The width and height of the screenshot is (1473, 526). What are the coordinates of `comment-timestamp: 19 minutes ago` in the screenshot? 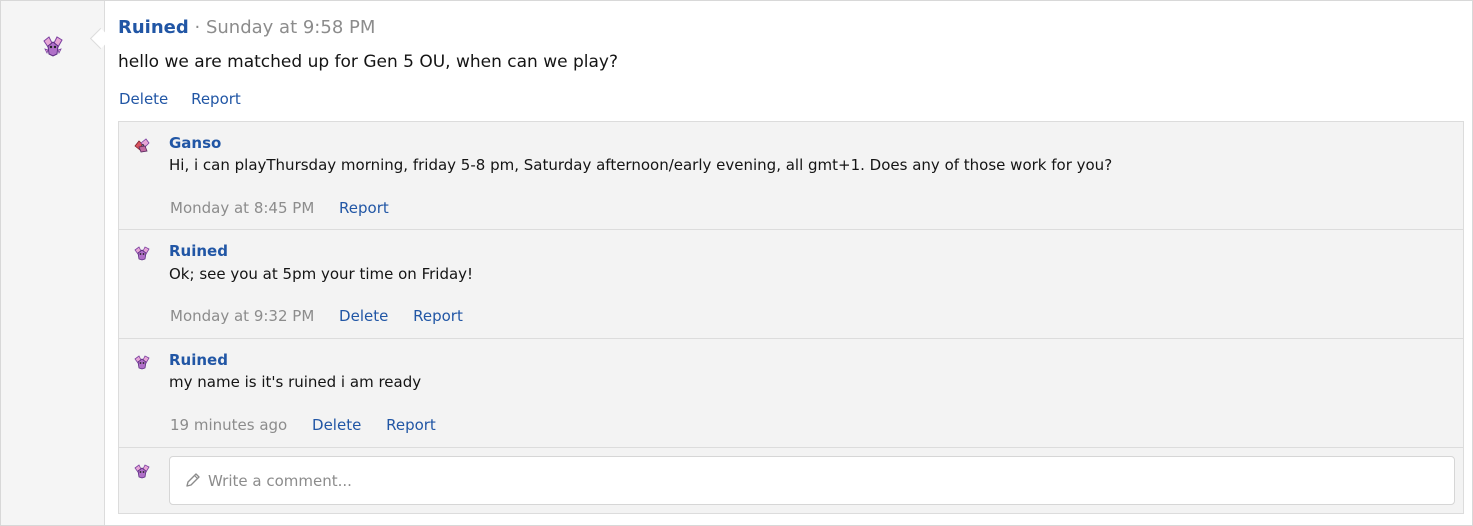 It's located at (228, 425).